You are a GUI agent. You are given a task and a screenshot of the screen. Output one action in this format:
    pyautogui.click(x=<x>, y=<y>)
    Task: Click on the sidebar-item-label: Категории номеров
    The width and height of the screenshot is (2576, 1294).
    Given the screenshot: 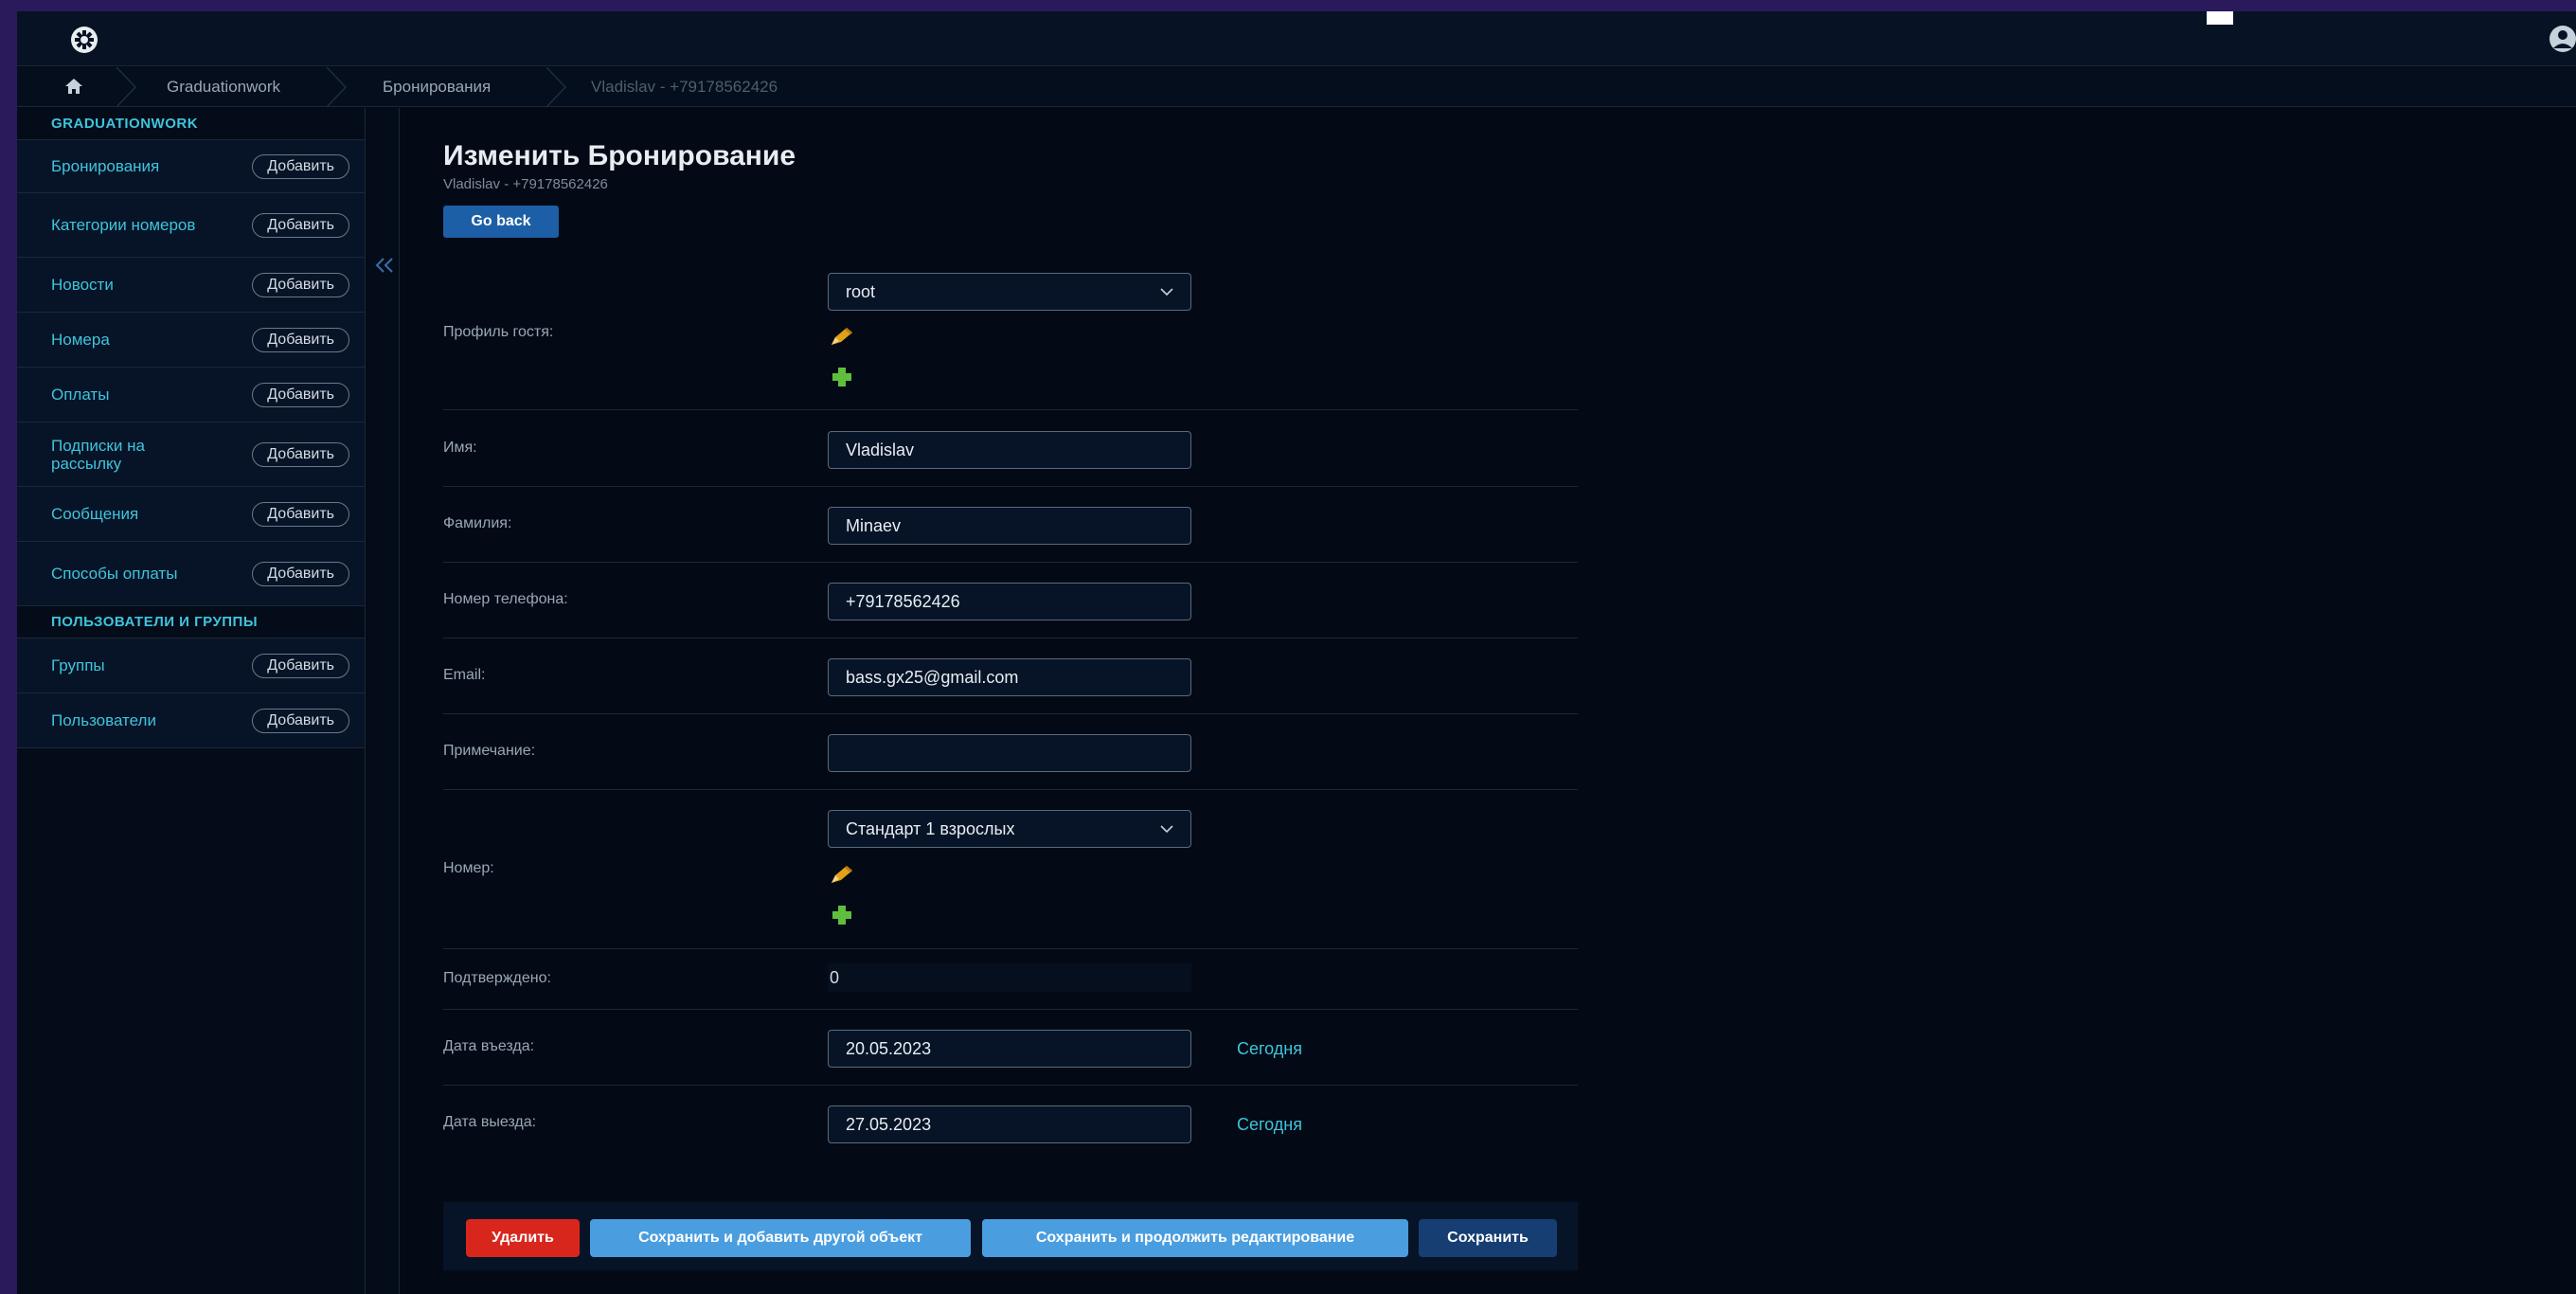 What is the action you would take?
    pyautogui.click(x=123, y=225)
    